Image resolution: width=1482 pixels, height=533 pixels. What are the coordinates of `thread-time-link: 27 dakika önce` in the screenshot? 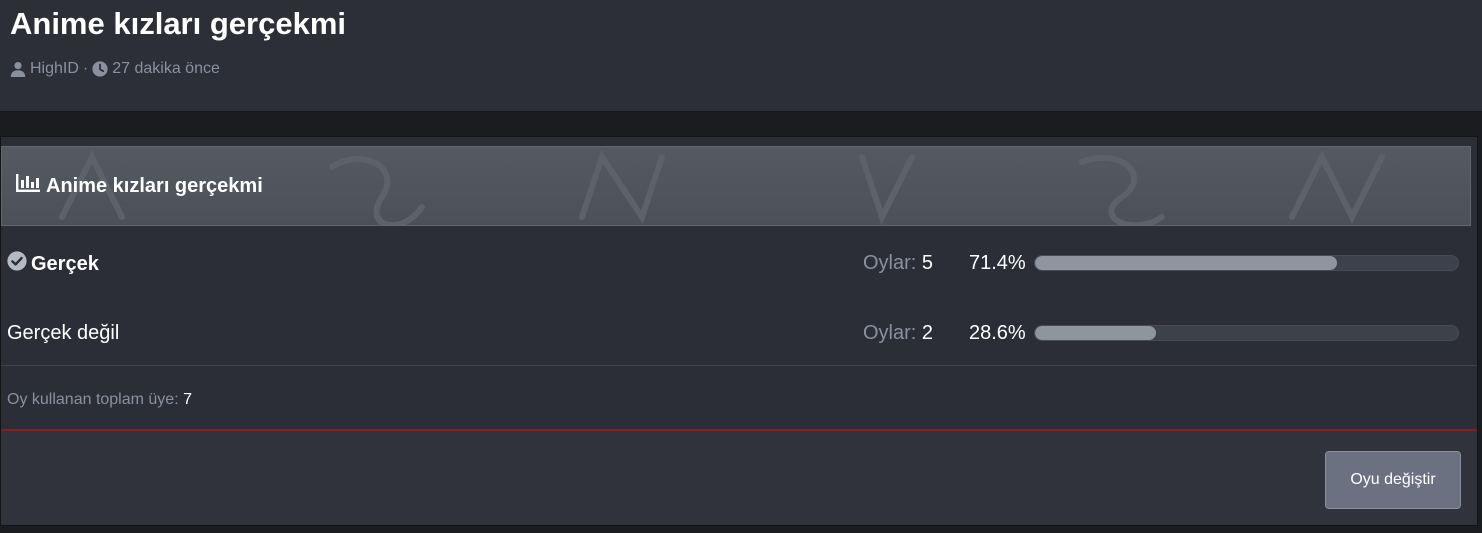 It's located at (166, 69).